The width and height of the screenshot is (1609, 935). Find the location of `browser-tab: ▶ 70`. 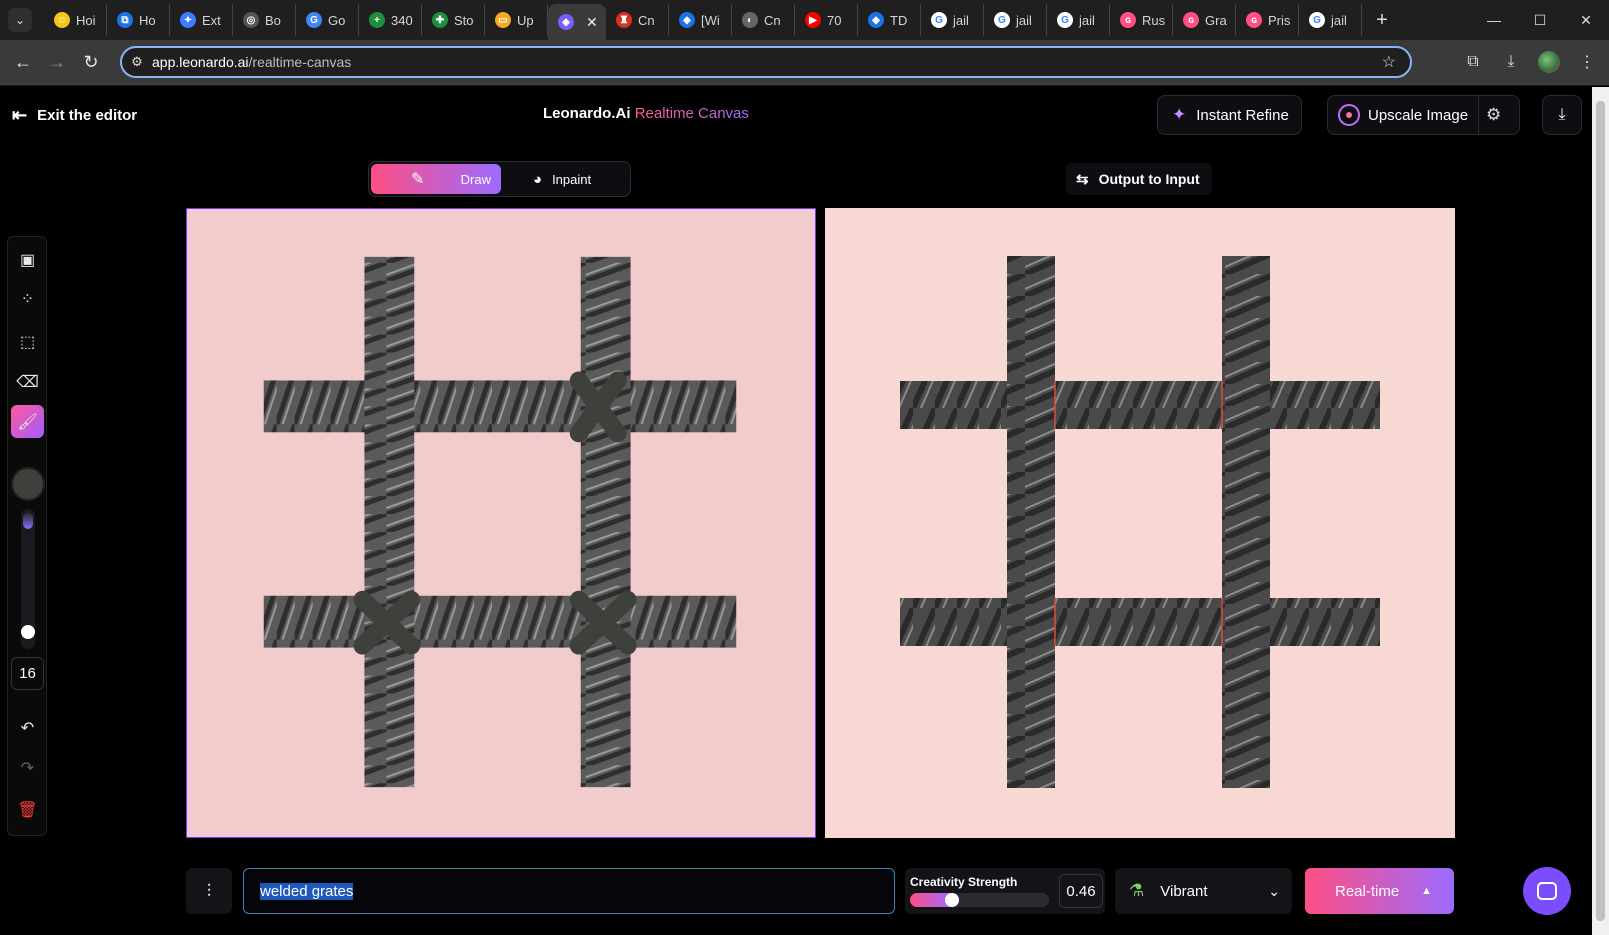

browser-tab: ▶ 70 is located at coordinates (826, 20).